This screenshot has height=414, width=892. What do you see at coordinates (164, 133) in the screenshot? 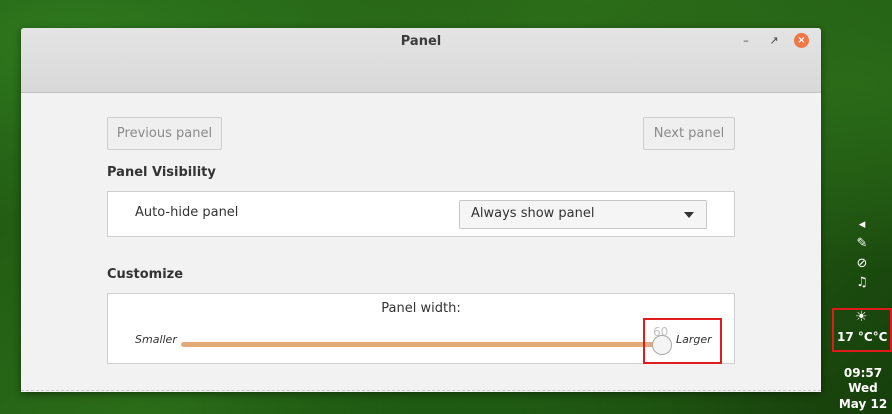
I see `previous-panel-button: Previous panel` at bounding box center [164, 133].